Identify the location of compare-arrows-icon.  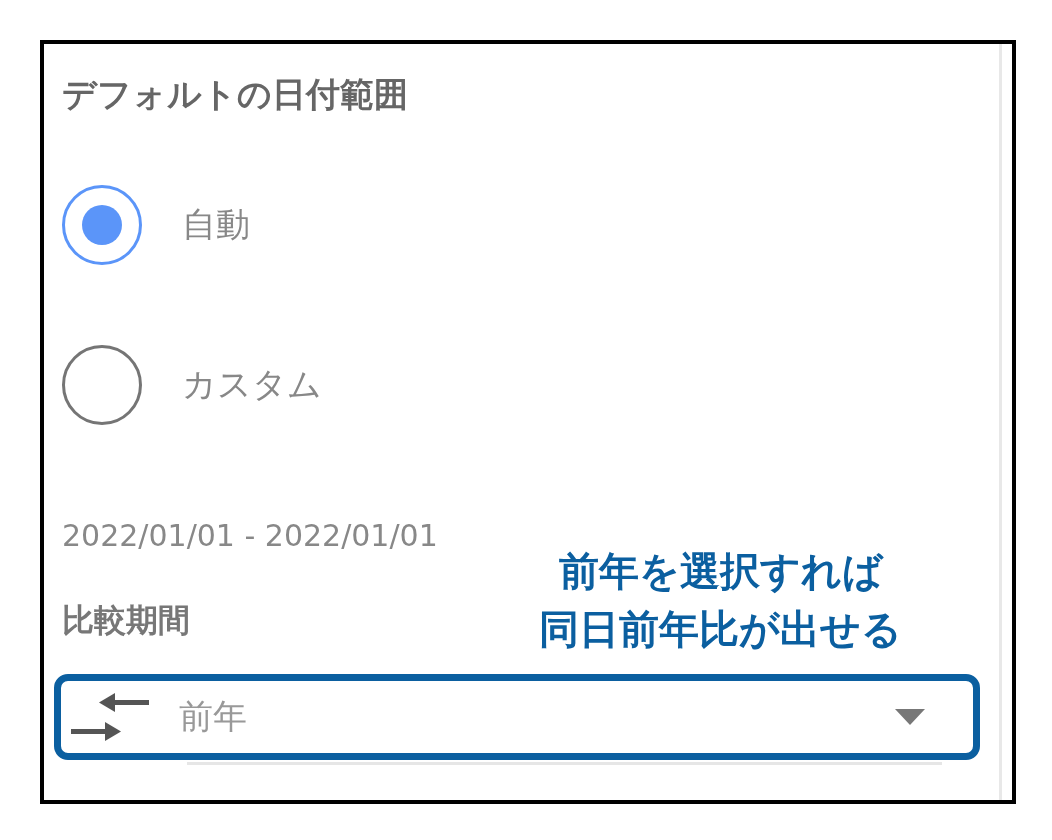
(110, 716).